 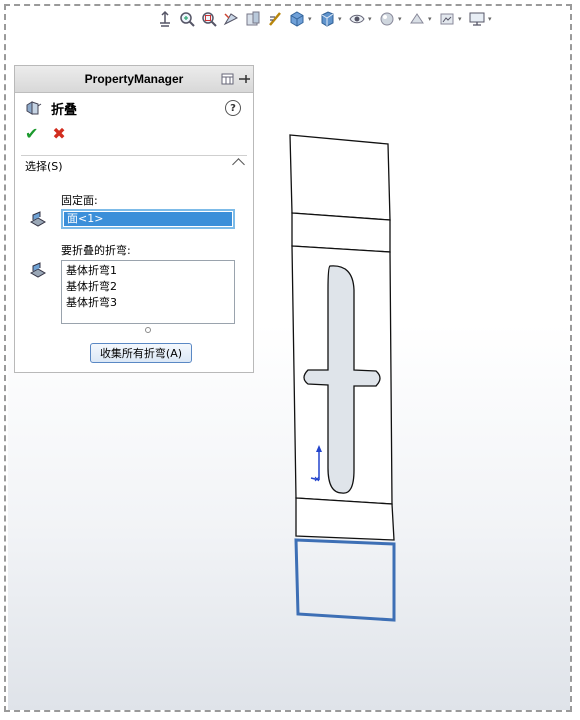 What do you see at coordinates (96, 250) in the screenshot?
I see `bends-to-fold-label: 要折叠的折弯:` at bounding box center [96, 250].